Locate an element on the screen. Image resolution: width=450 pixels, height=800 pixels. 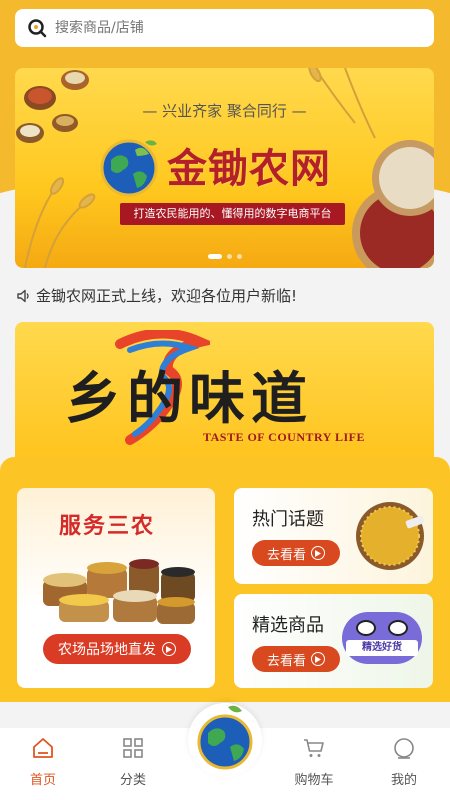
hot-topics-button: 去看看 is located at coordinates (296, 553).